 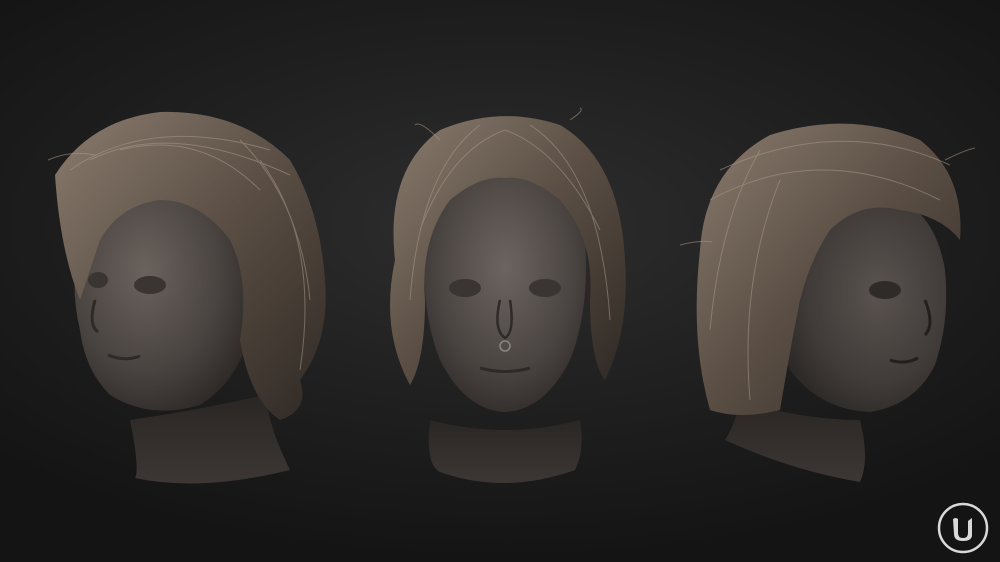 What do you see at coordinates (885, 290) in the screenshot?
I see `eye-right-a` at bounding box center [885, 290].